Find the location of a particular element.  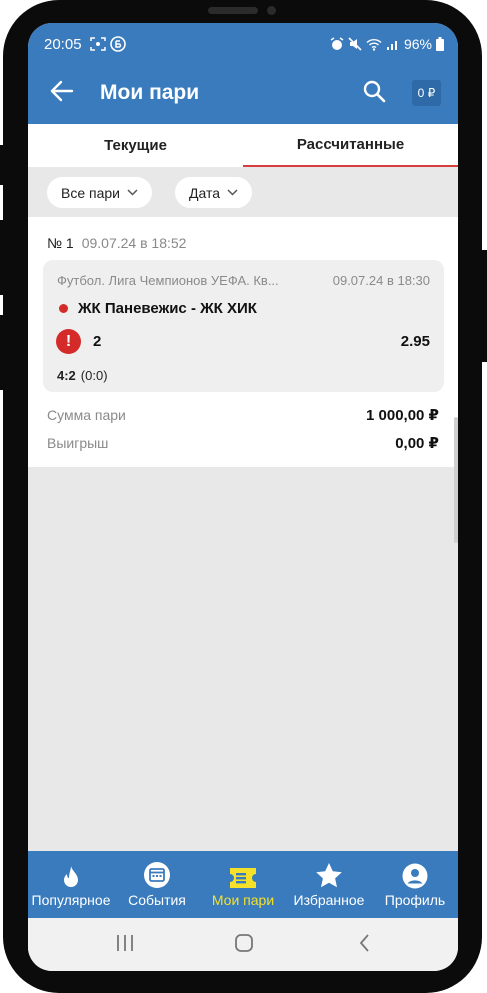

bets-tabs: Текущие Рассчитанные is located at coordinates (243, 145).